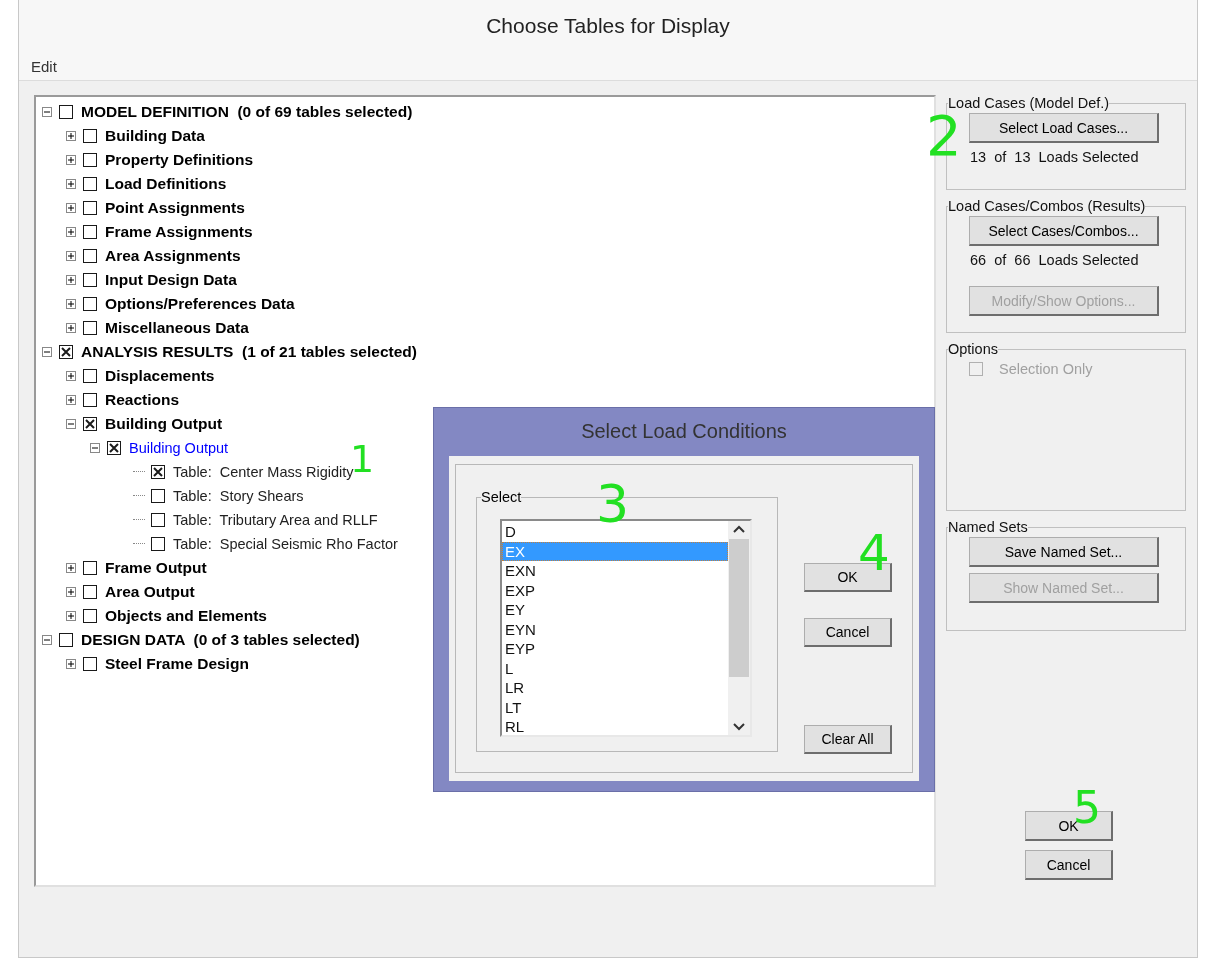  Describe the element at coordinates (173, 256) in the screenshot. I see `tree-item-label: Area Assignments` at that location.